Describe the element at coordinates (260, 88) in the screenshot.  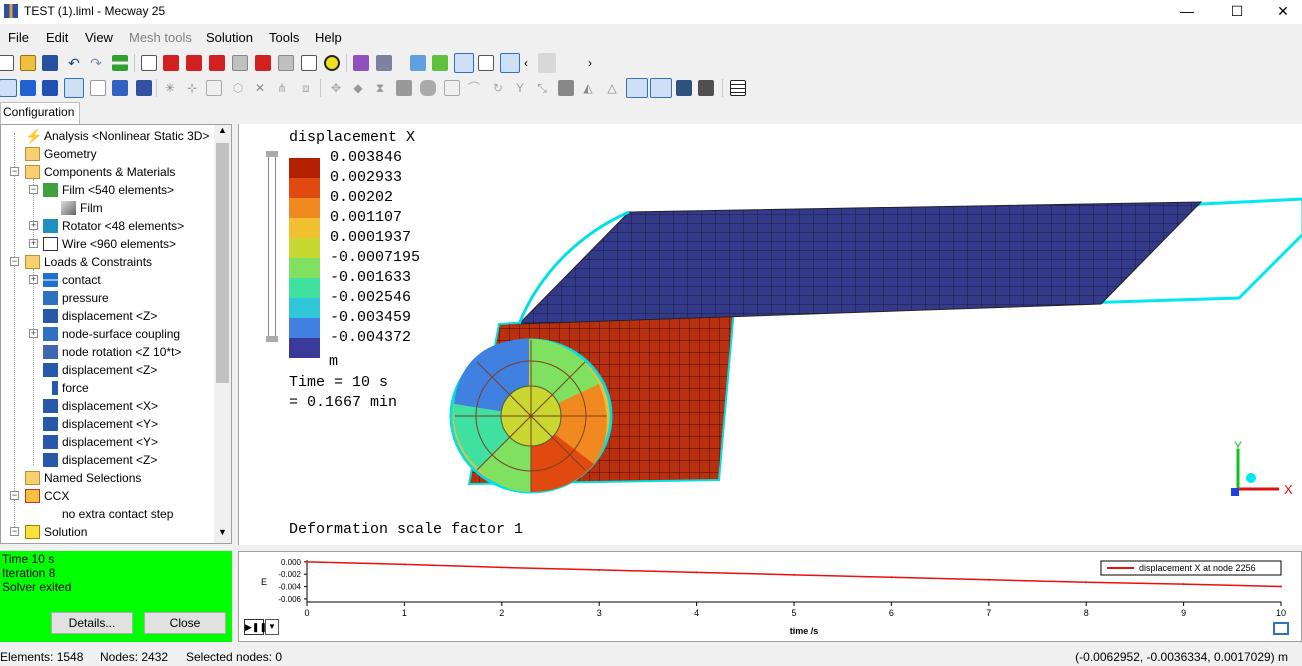
I see `delete-icon: ✕` at that location.